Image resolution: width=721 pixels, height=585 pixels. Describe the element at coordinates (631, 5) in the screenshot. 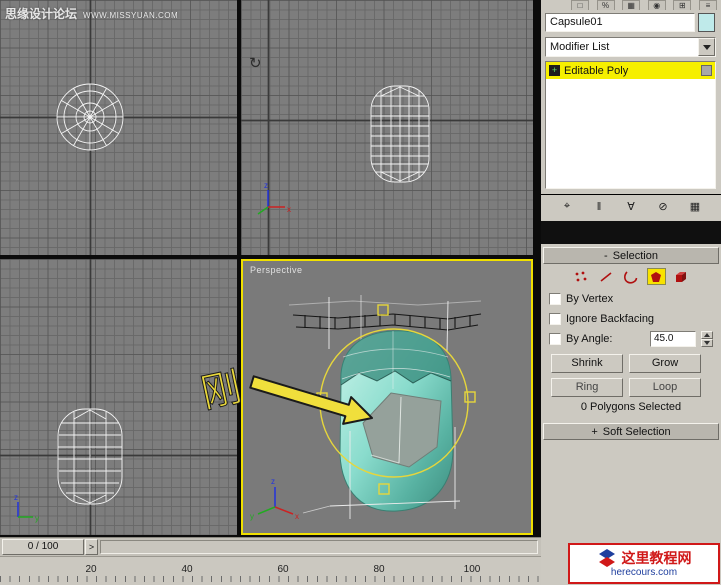

I see `toolbar-icon: ▦` at that location.